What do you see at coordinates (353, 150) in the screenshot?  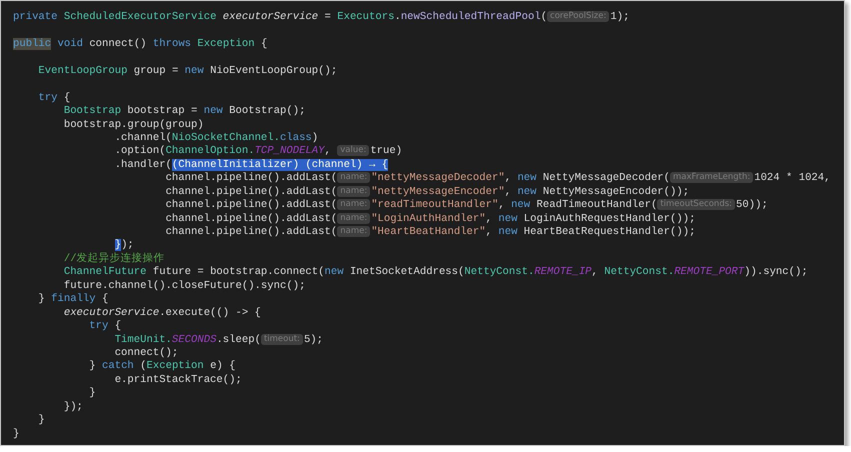 I see `parameter-hint: value:` at bounding box center [353, 150].